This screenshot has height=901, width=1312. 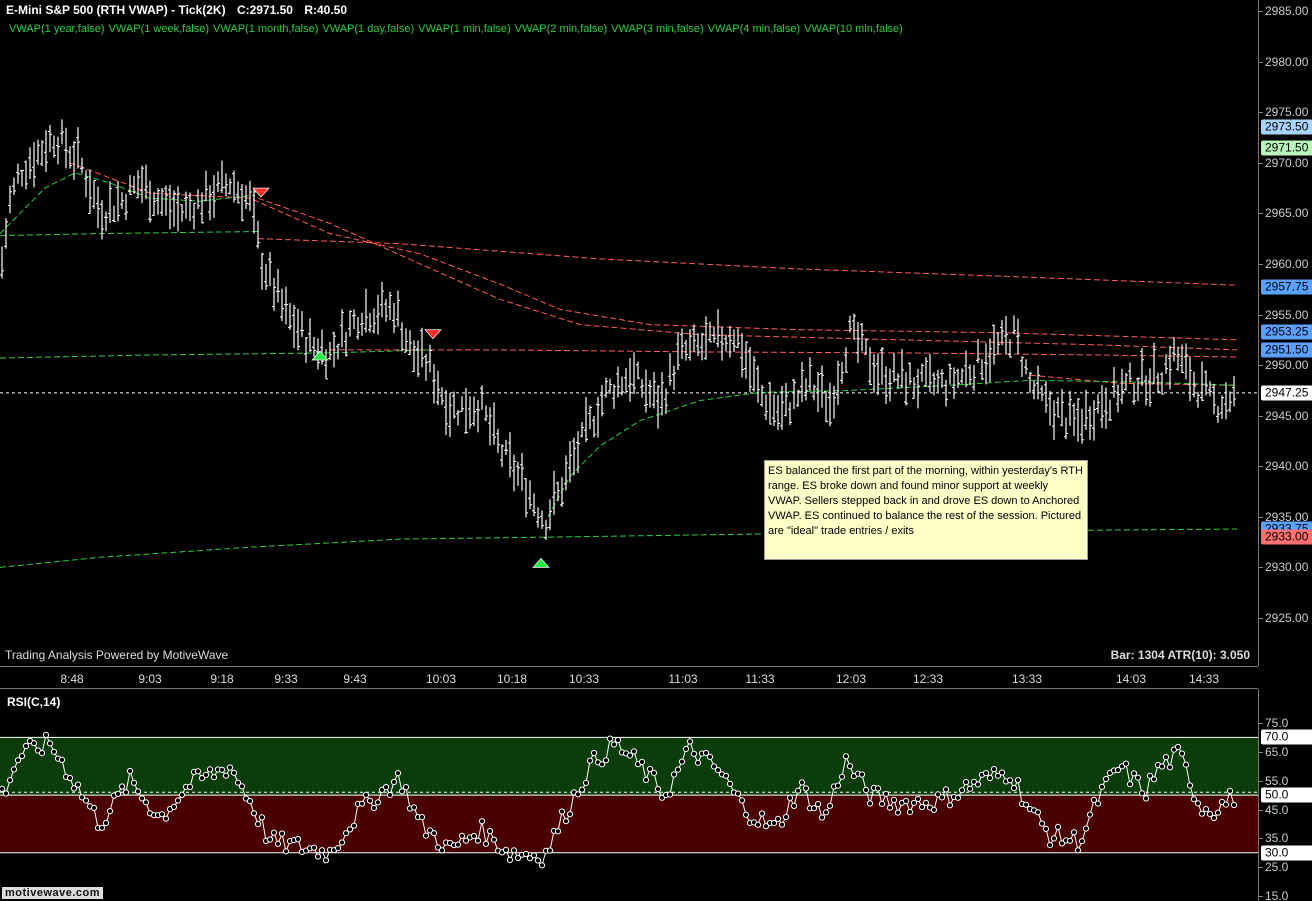 I want to click on range-readout: R:40.50, so click(x=326, y=10).